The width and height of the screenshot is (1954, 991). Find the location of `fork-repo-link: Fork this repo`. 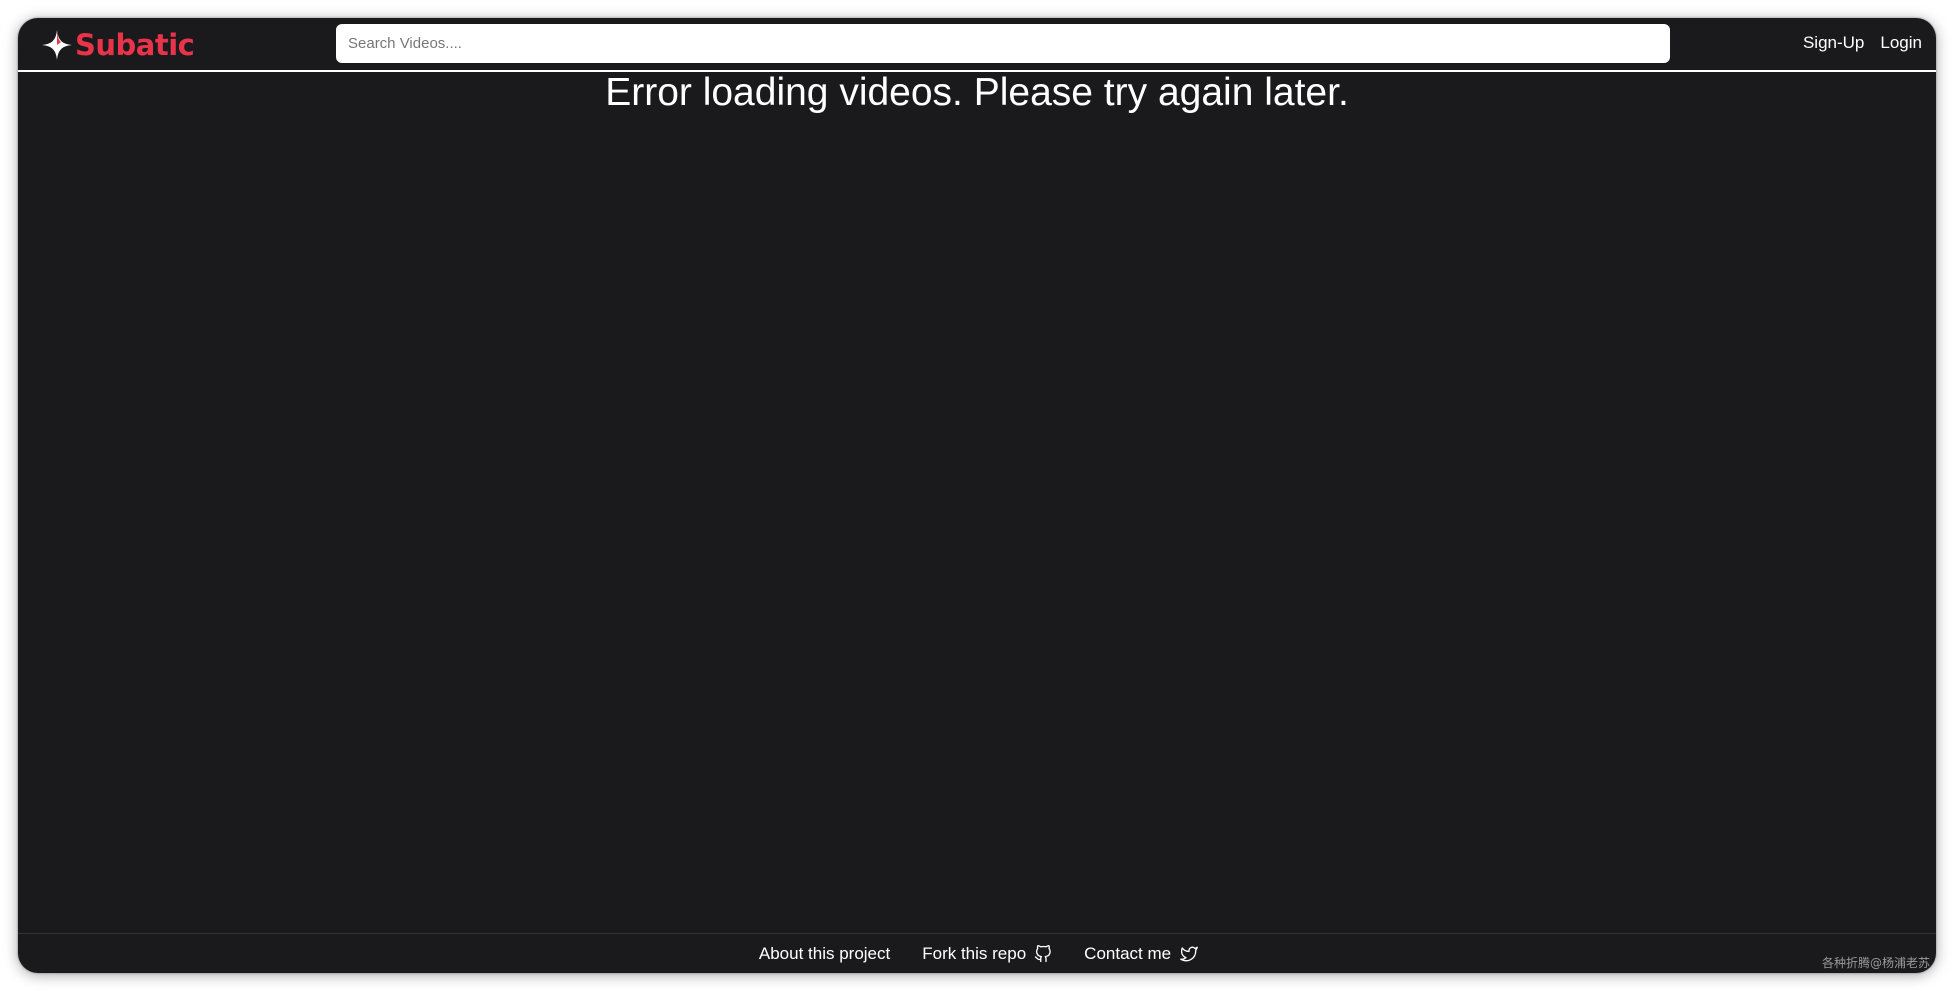

fork-repo-link: Fork this repo is located at coordinates (987, 954).